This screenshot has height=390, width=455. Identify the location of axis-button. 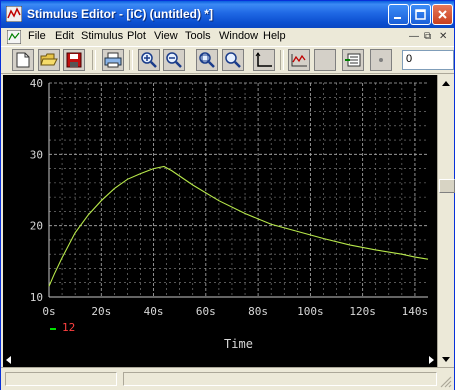
(264, 60).